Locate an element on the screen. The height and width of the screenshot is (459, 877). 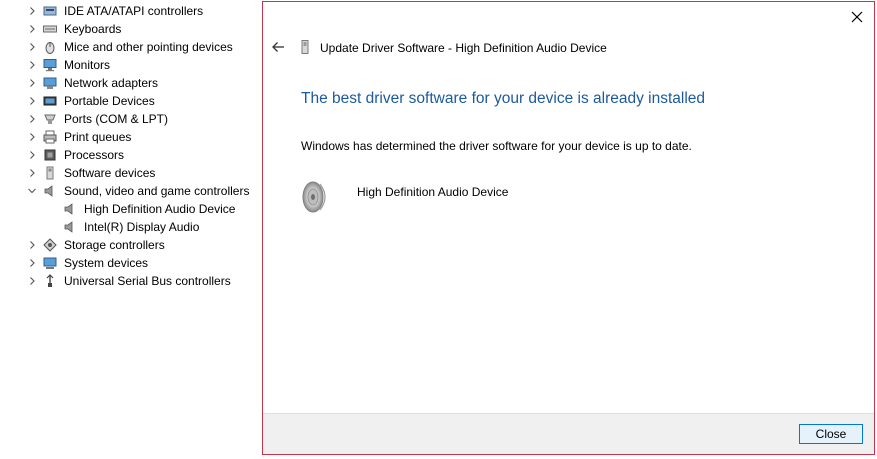
usb-icon is located at coordinates (50, 280).